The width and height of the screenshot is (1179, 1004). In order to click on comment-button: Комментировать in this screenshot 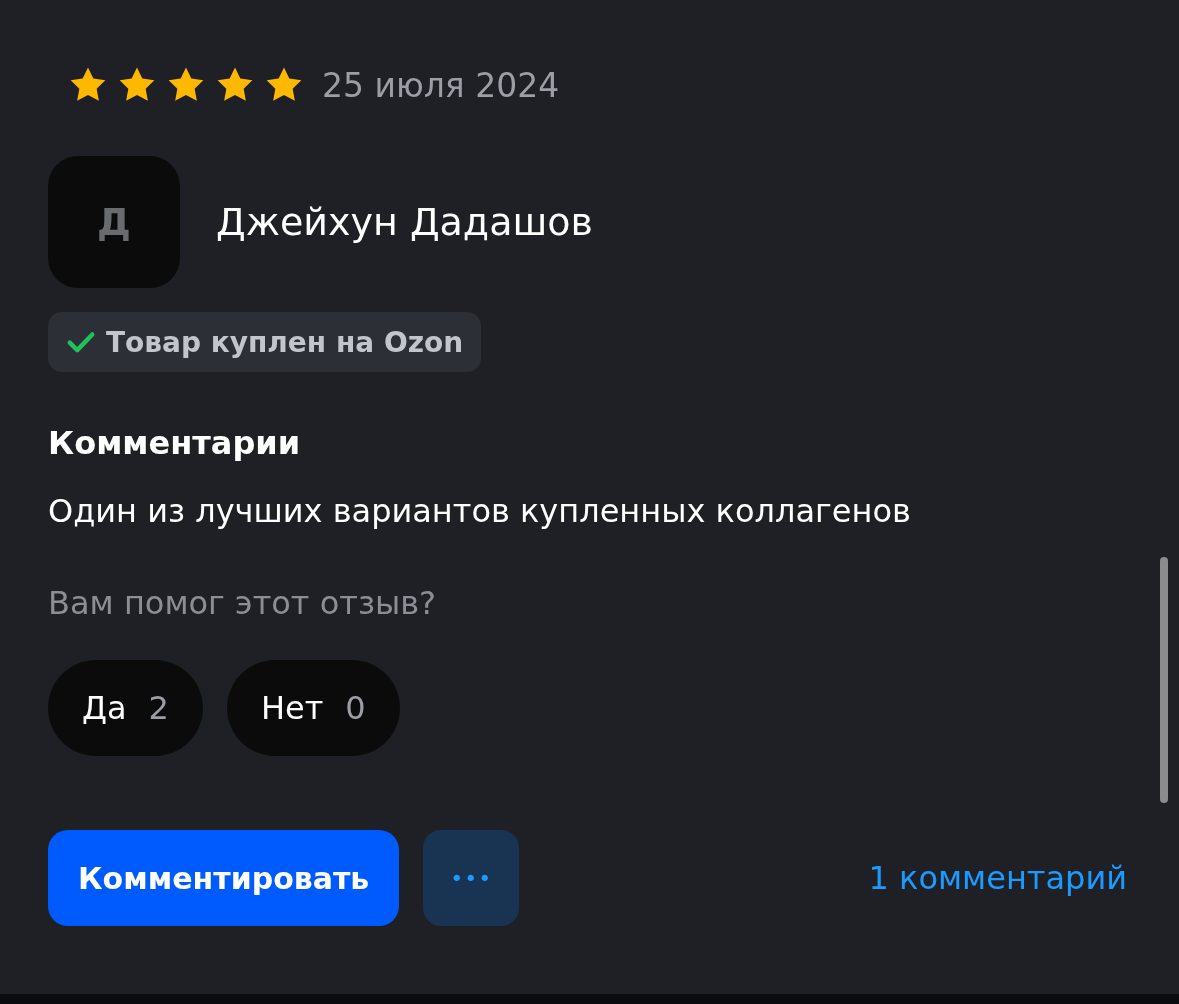, I will do `click(224, 878)`.